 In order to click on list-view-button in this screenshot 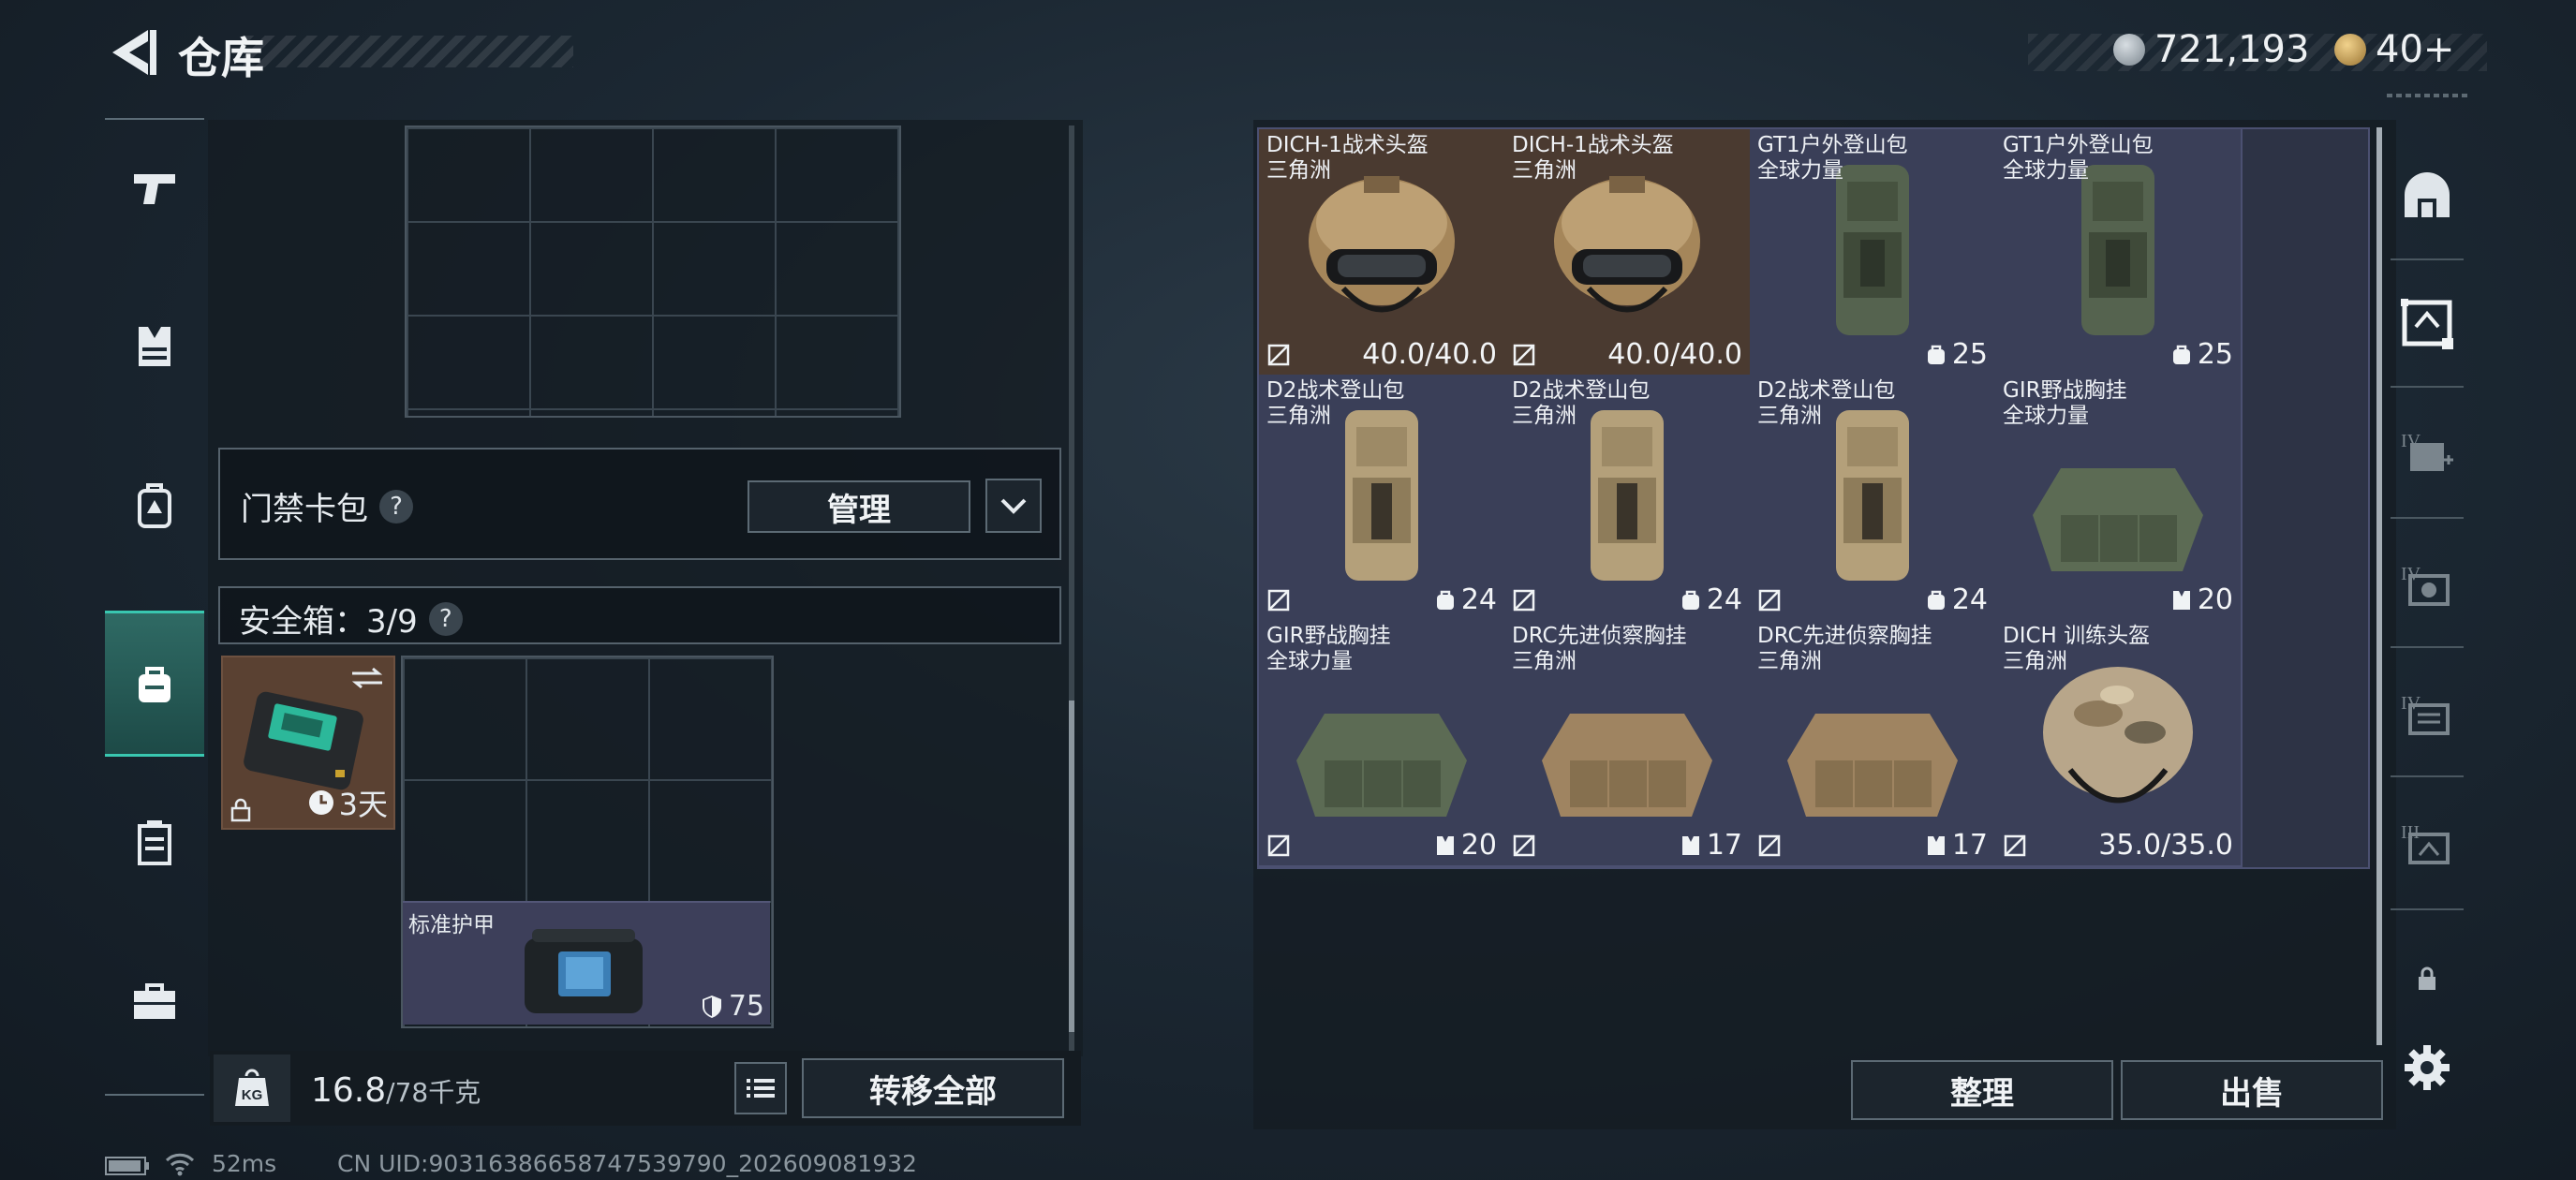, I will do `click(760, 1088)`.